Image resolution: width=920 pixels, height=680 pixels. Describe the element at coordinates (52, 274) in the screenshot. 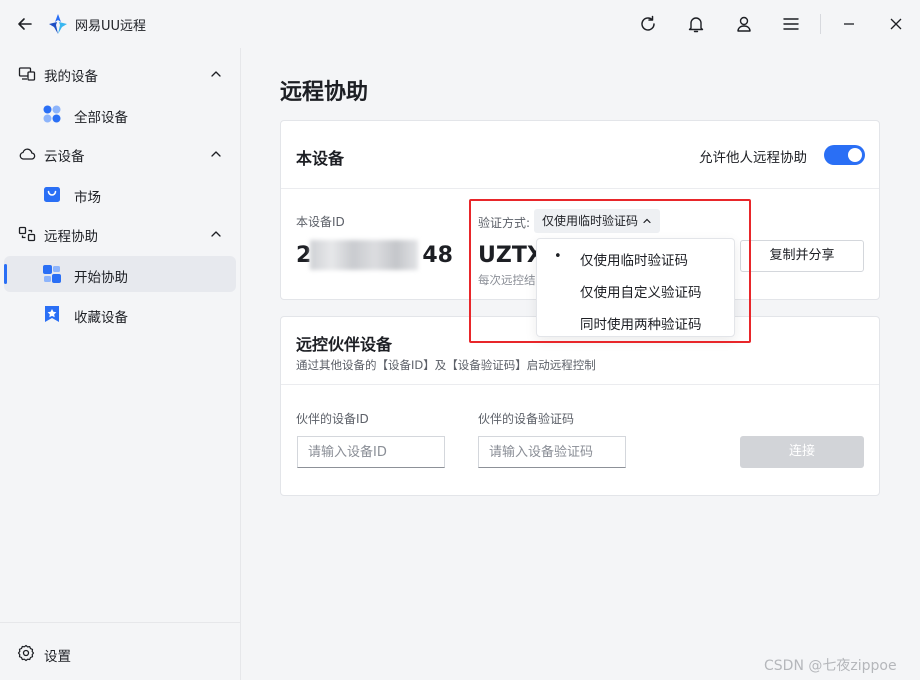

I see `start-assist-icon` at that location.